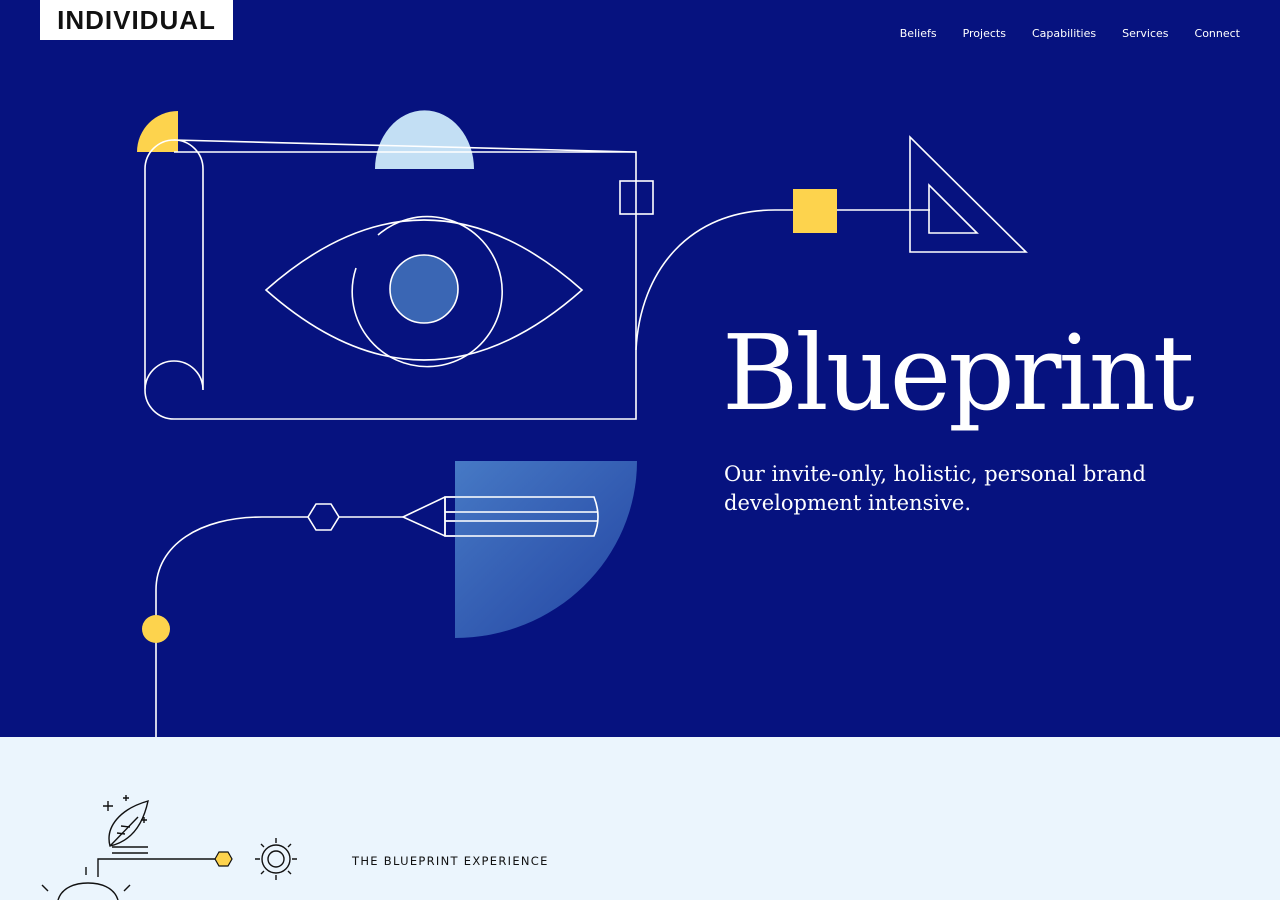 This screenshot has width=1280, height=900. Describe the element at coordinates (546, 549) in the screenshot. I see `translucent-quarter-circle` at that location.